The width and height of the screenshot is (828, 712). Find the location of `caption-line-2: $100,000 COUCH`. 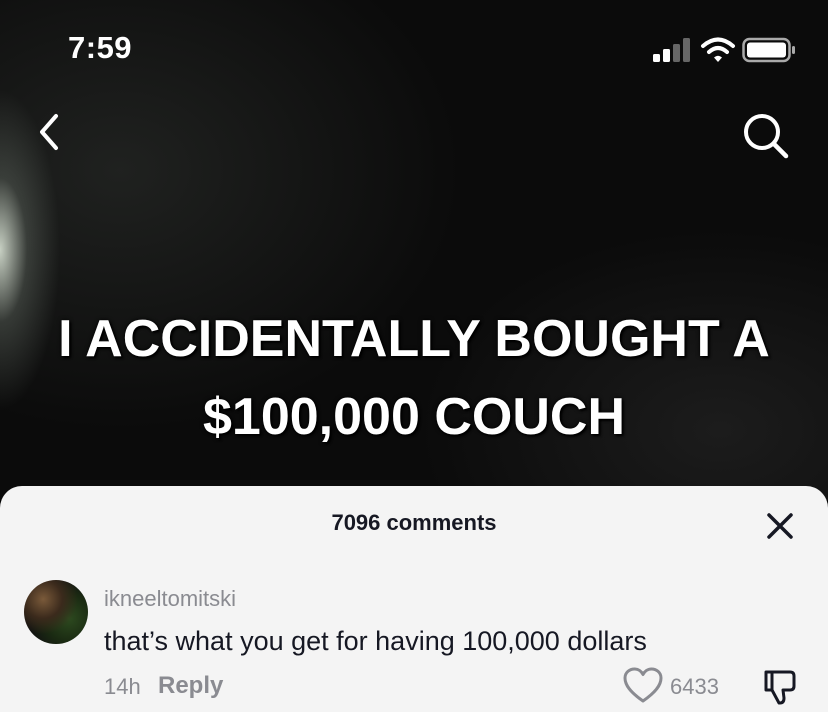

caption-line-2: $100,000 COUCH is located at coordinates (414, 417).